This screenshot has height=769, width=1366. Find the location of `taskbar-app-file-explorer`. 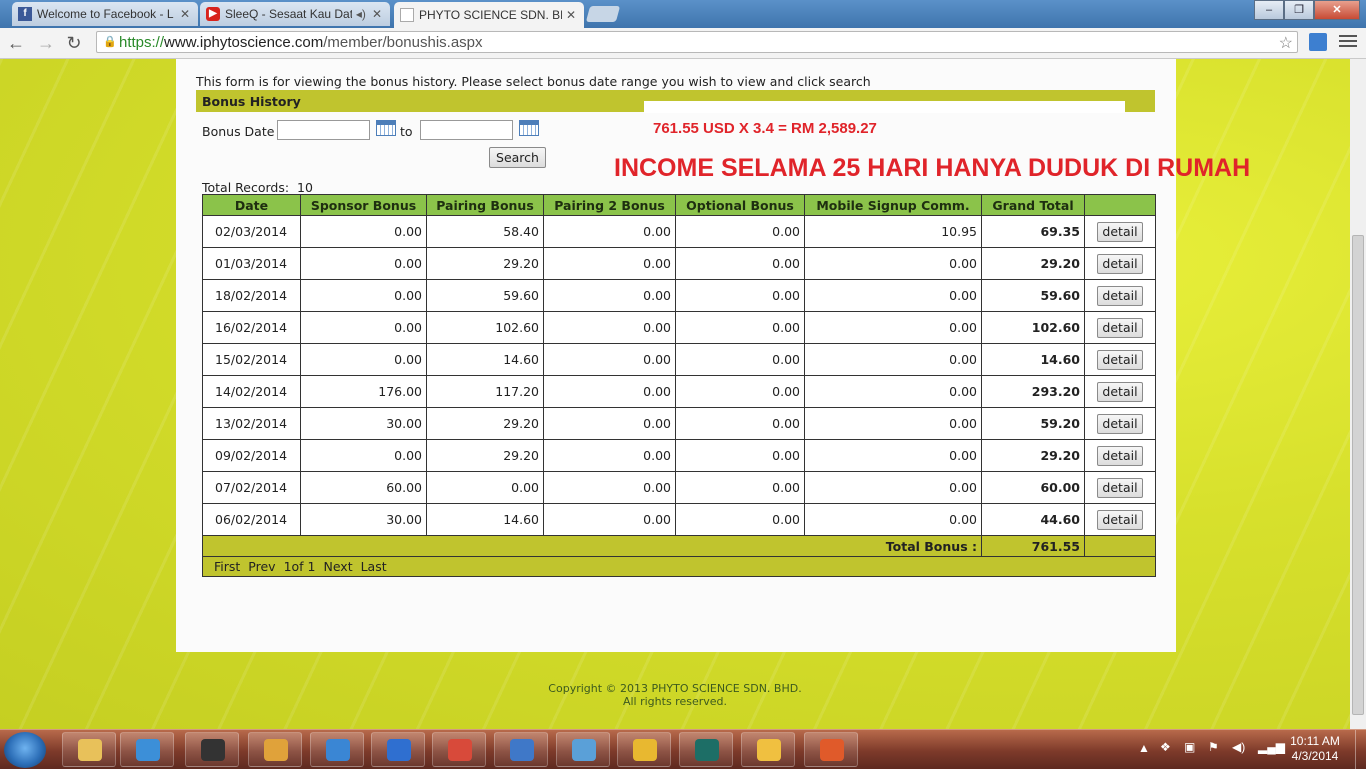

taskbar-app-file-explorer is located at coordinates (89, 749).